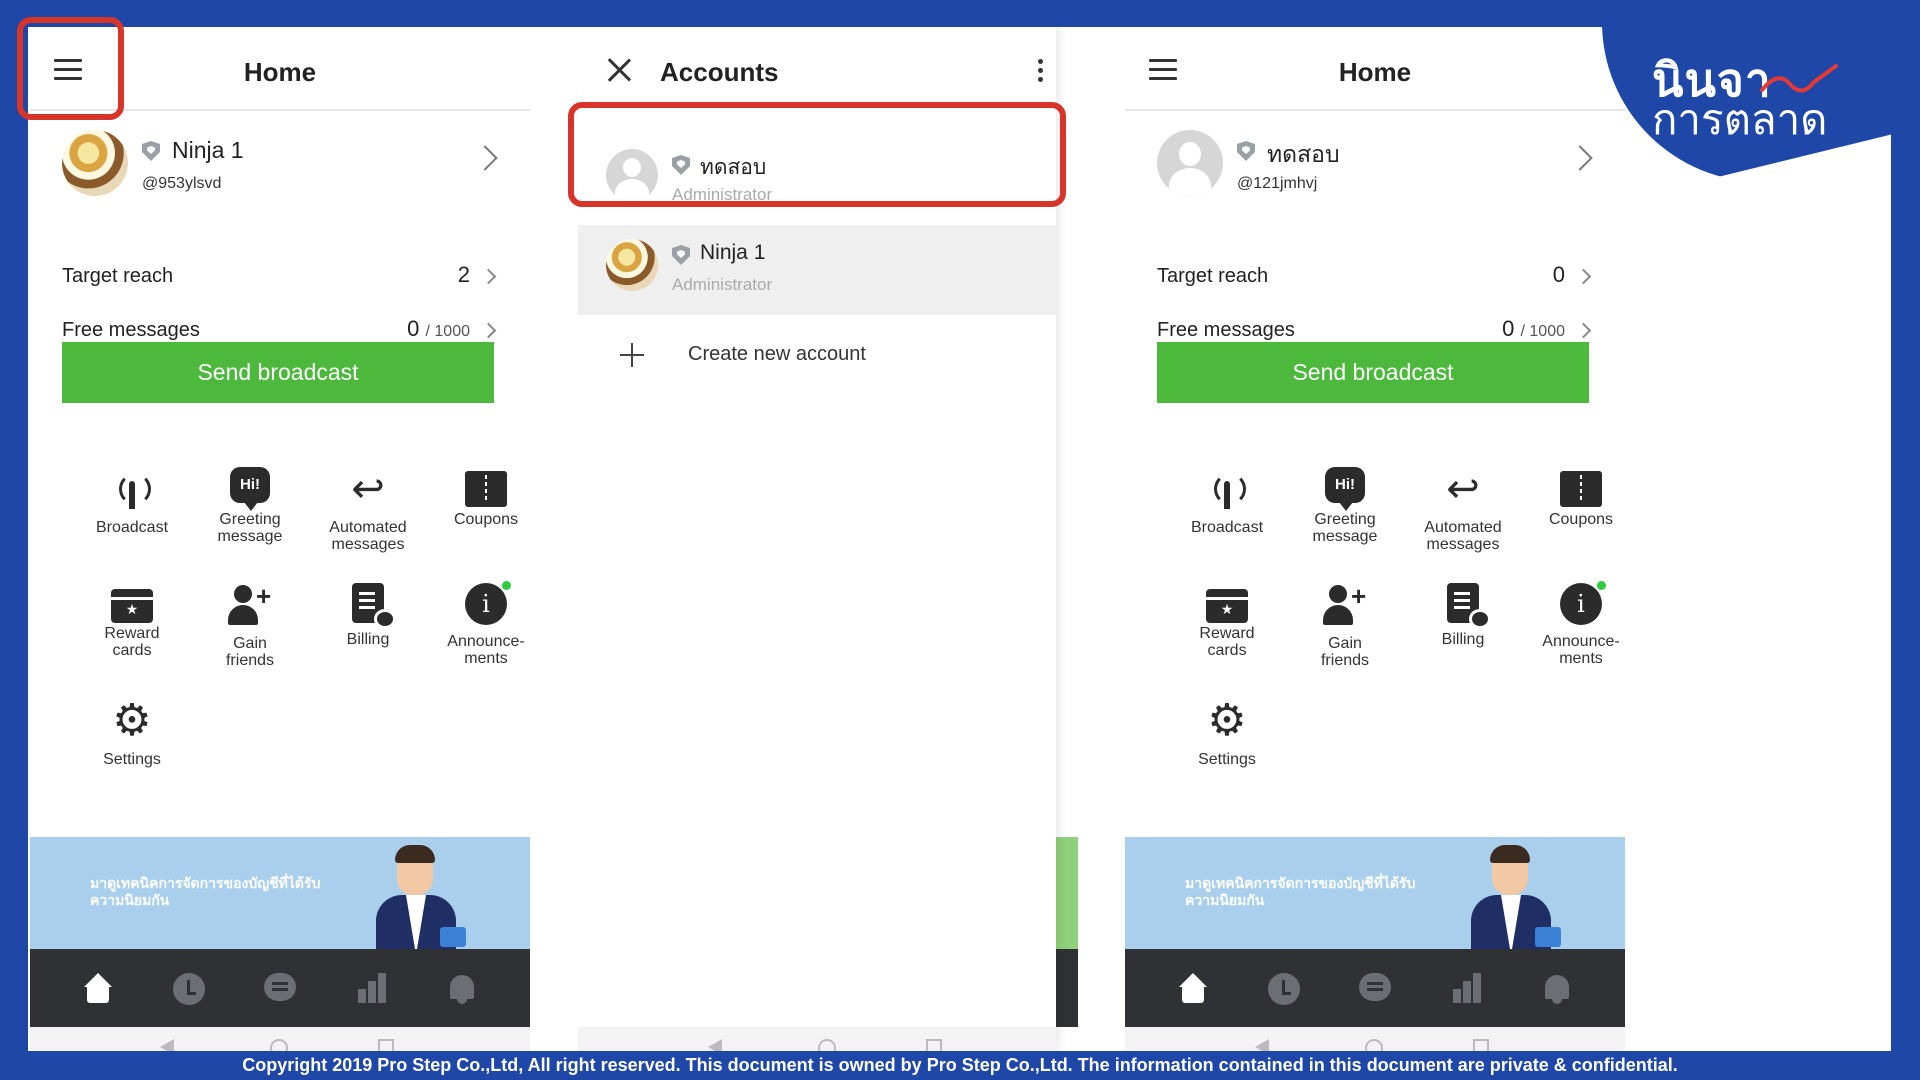 Image resolution: width=1920 pixels, height=1080 pixels. I want to click on account-id: @121jmhvj, so click(1277, 183).